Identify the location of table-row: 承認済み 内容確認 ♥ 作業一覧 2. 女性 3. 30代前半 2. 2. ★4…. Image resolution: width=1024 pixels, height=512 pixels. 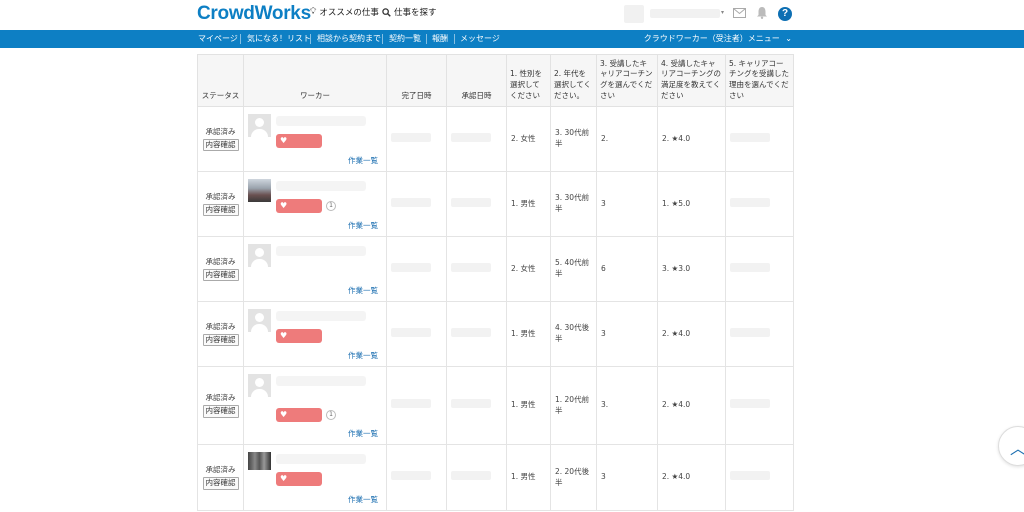
(495, 139).